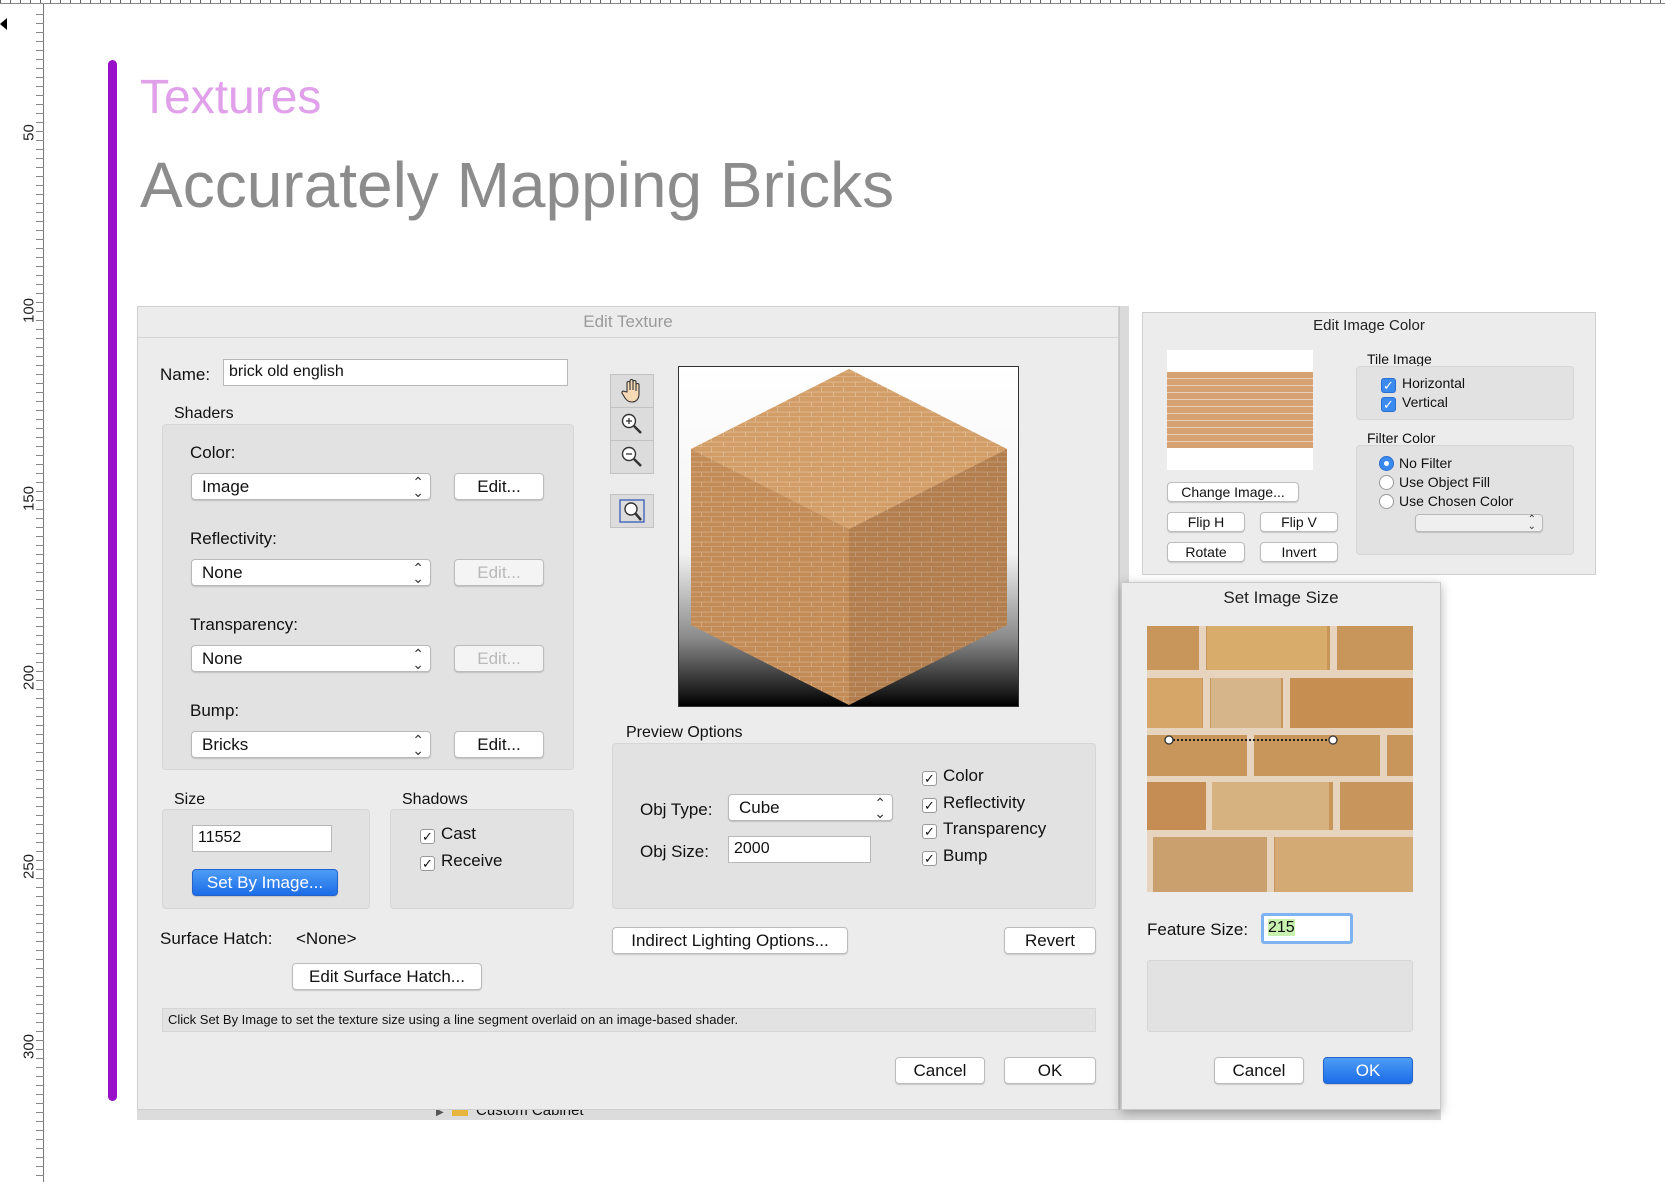 The image size is (1665, 1182). What do you see at coordinates (632, 511) in the screenshot?
I see `zoom-fit-tool-button` at bounding box center [632, 511].